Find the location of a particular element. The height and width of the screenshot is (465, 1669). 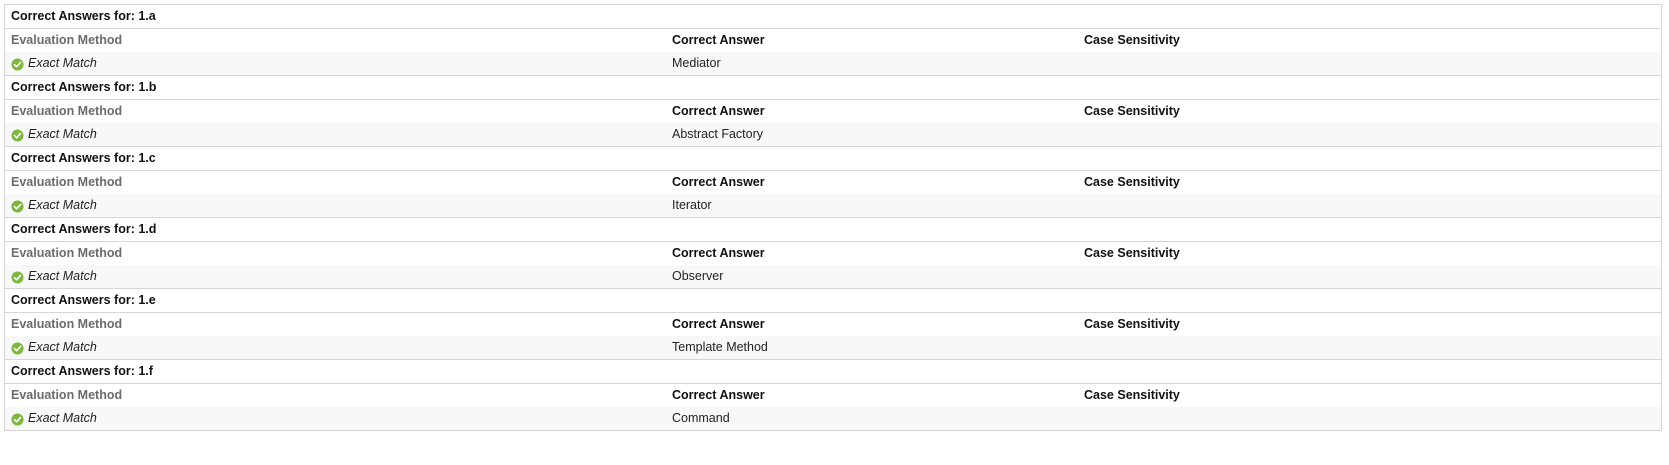

section-title: Correct Answers for: 1.f is located at coordinates (833, 372).